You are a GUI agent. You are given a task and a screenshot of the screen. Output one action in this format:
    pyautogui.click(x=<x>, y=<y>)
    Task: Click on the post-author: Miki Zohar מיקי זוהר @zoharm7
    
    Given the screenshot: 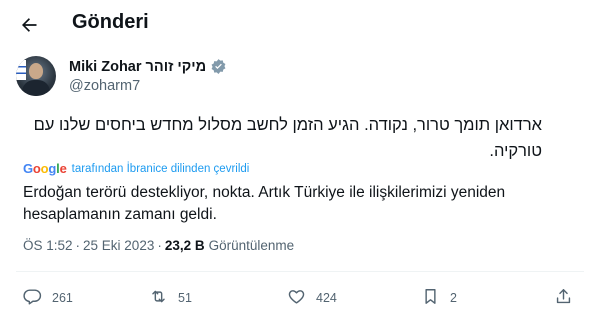 What is the action you would take?
    pyautogui.click(x=121, y=78)
    